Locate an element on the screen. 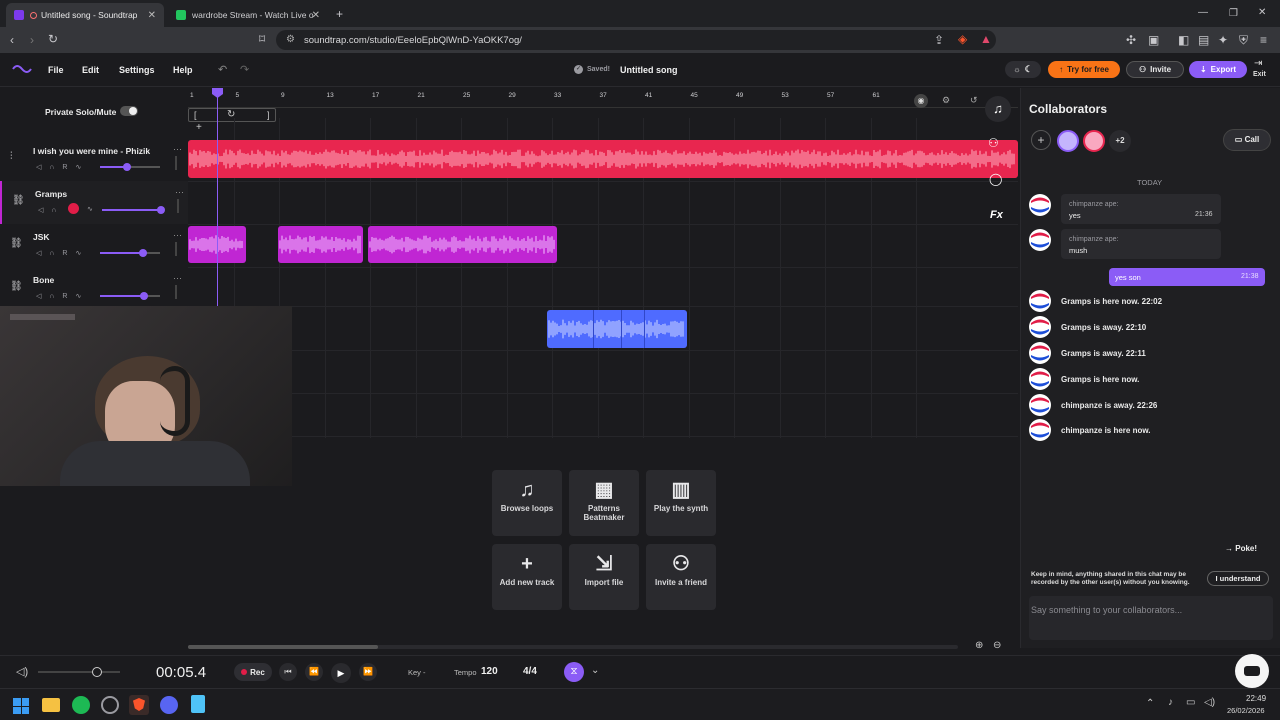 This screenshot has width=1280, height=720. private-solo-toggle is located at coordinates (129, 111).